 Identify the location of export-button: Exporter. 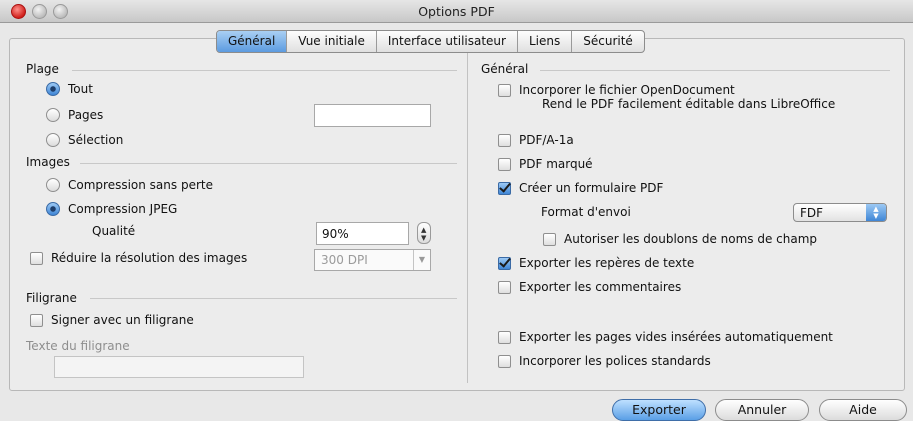
(659, 410).